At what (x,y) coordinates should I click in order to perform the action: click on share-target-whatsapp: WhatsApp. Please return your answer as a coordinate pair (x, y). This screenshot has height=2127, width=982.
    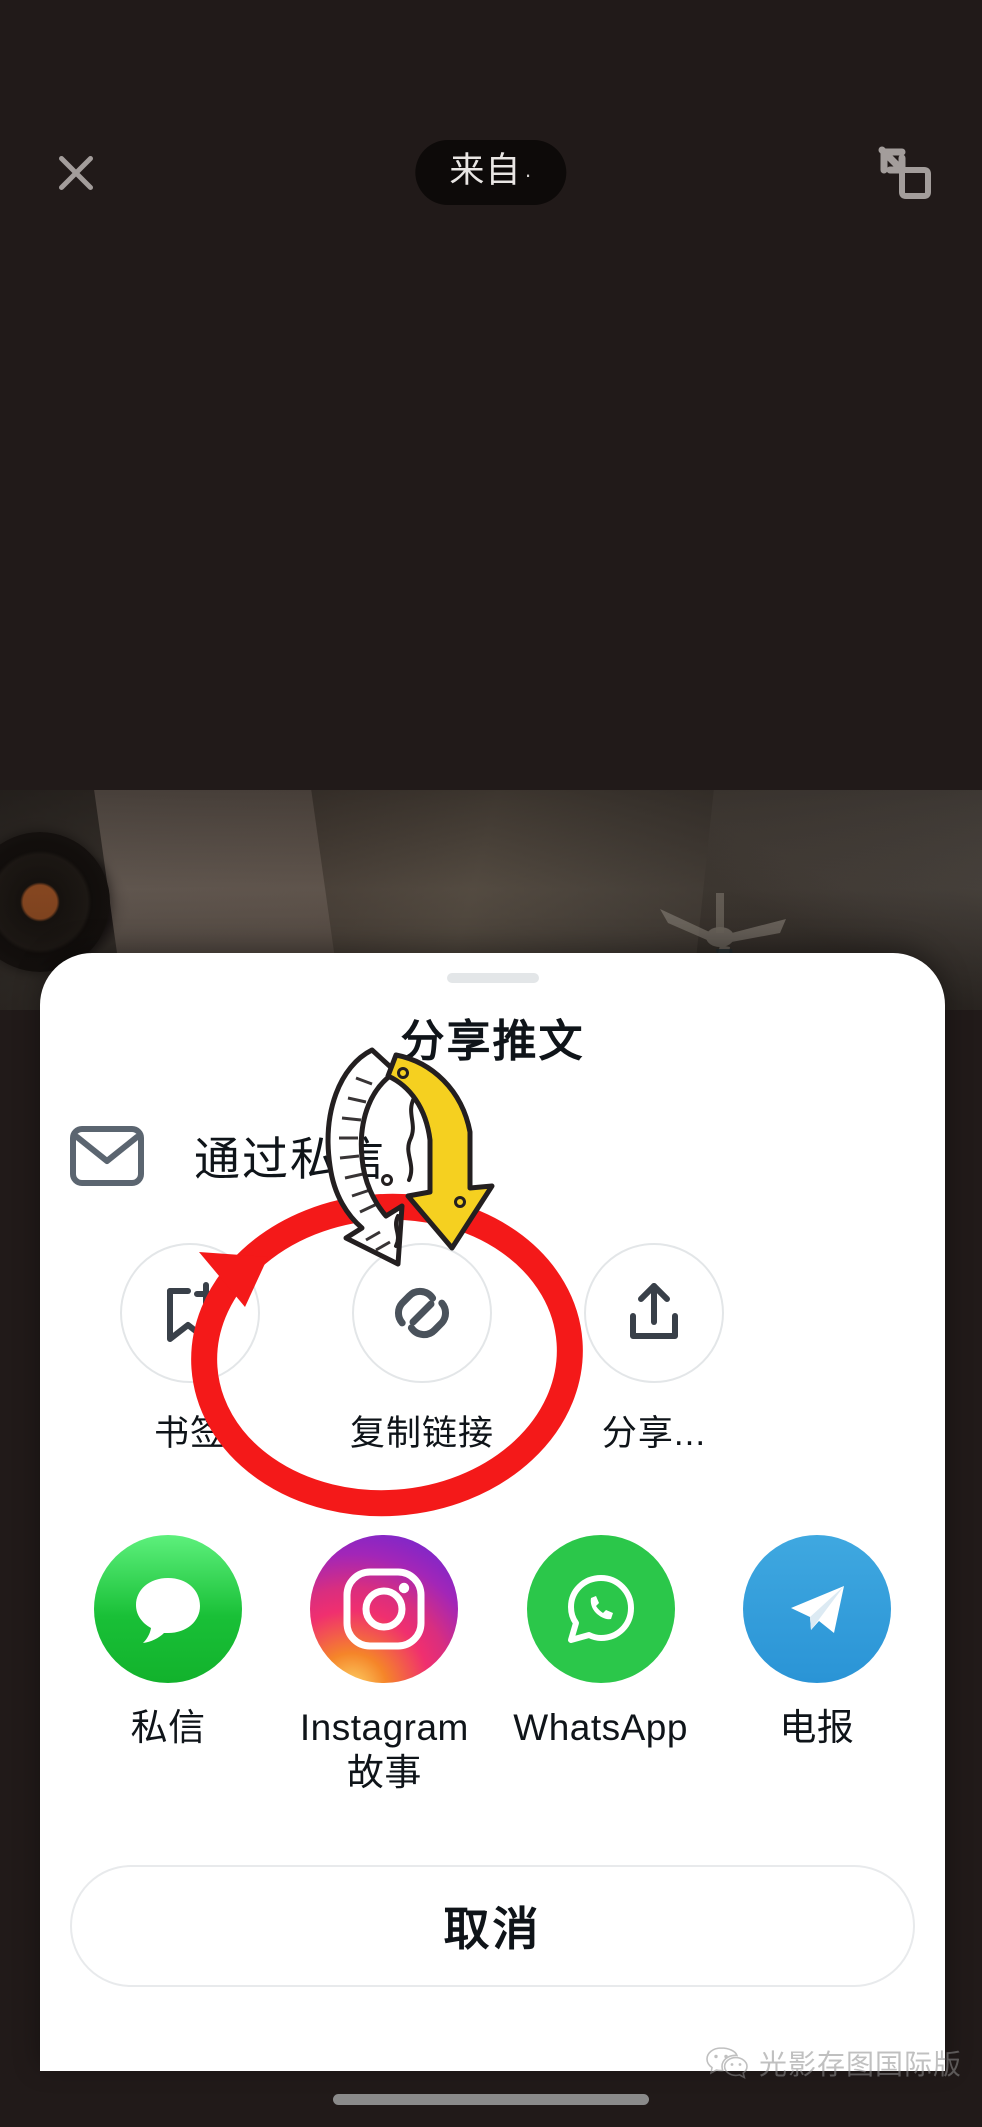
    Looking at the image, I should click on (601, 1665).